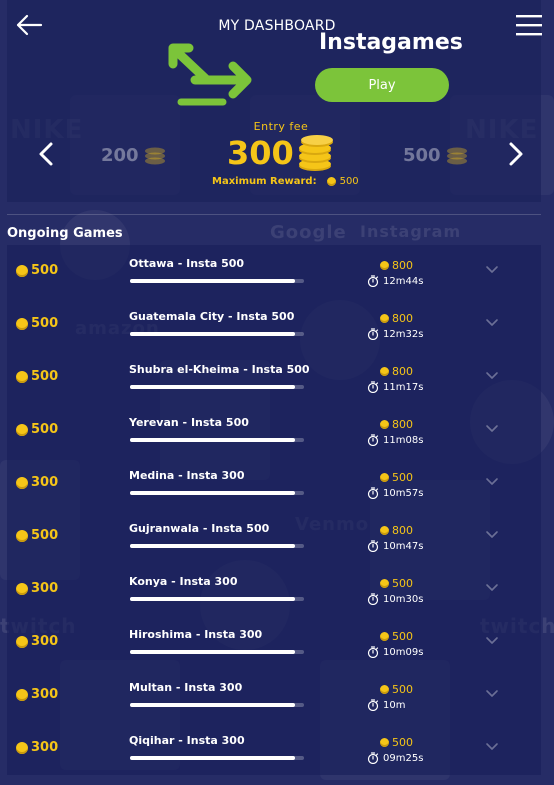  I want to click on game-timer: 10m47s, so click(395, 546).